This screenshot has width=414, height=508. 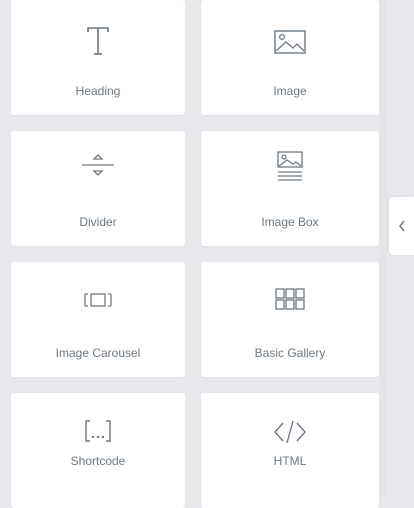 I want to click on heading-icon, so click(x=98, y=41).